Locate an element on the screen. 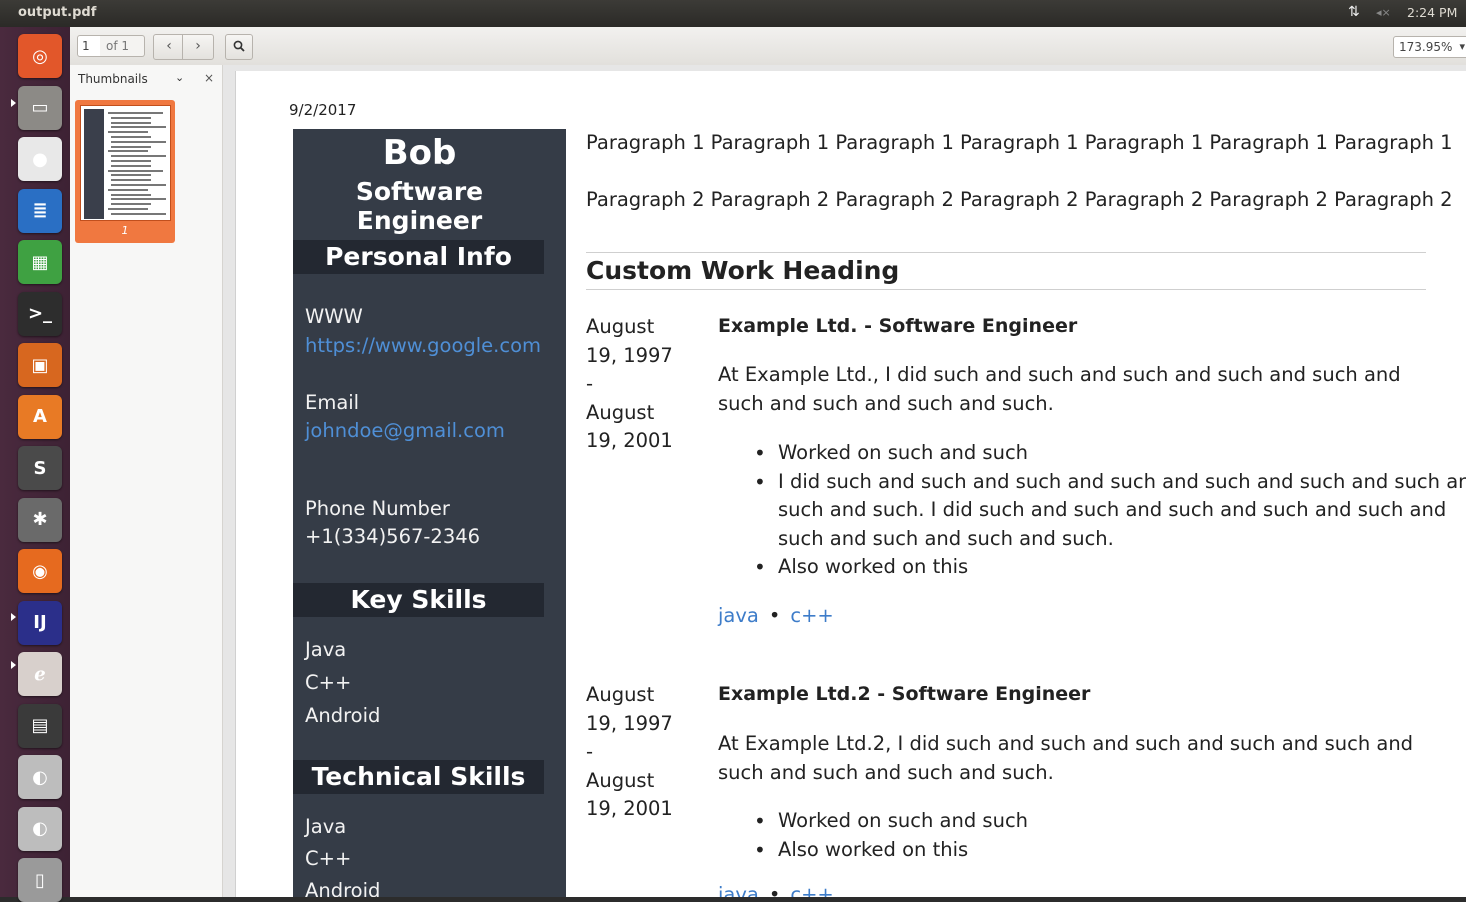 The image size is (1466, 902). dvd-icon-2: ◐ is located at coordinates (40, 828).